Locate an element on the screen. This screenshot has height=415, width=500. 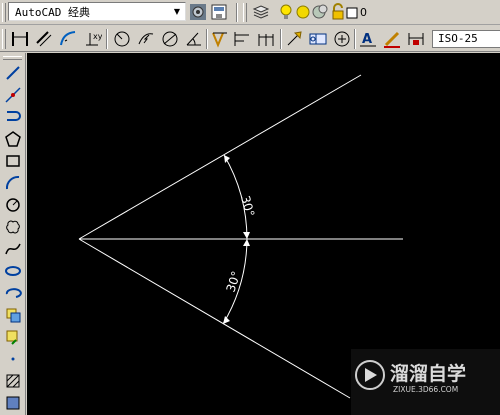
baseline-dimension-icon is located at coordinates (242, 39).